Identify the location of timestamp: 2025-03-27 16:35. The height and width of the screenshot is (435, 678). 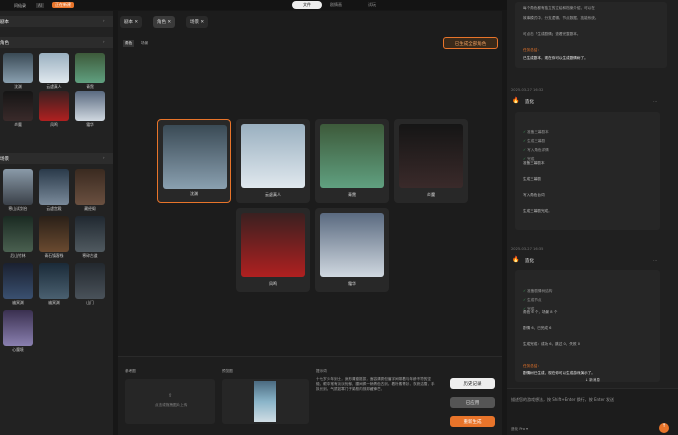
(527, 249).